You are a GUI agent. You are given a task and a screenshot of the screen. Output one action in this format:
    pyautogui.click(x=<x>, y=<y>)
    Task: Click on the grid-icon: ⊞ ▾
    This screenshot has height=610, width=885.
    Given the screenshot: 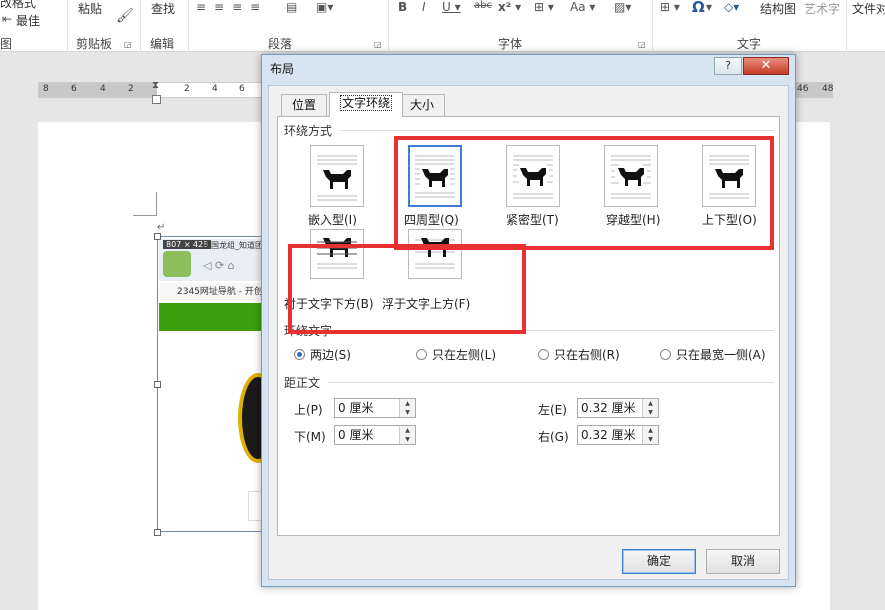 What is the action you would take?
    pyautogui.click(x=544, y=7)
    